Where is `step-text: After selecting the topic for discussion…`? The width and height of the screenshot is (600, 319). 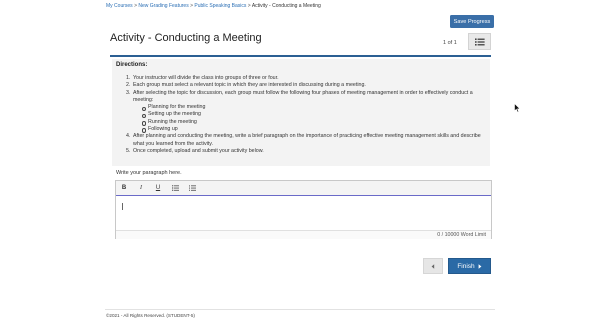 step-text: After selecting the topic for discussion… is located at coordinates (303, 96).